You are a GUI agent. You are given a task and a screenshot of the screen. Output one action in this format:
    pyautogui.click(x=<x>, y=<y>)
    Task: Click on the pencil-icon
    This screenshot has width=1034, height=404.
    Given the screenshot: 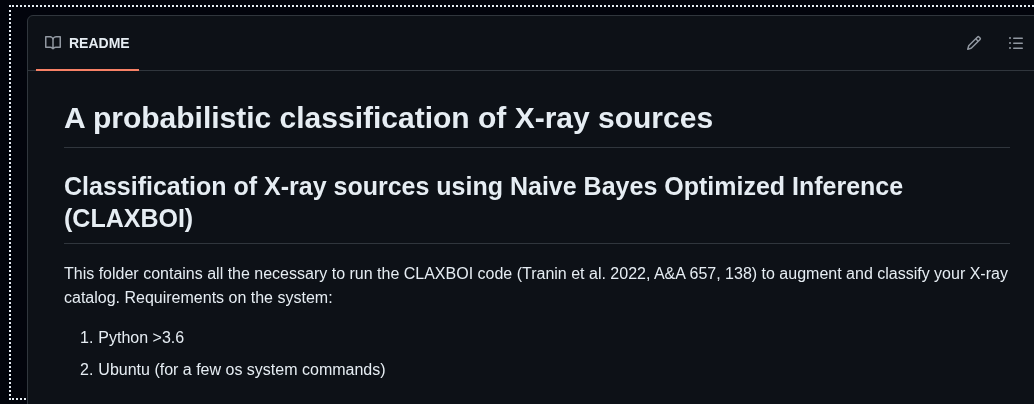 What is the action you would take?
    pyautogui.click(x=974, y=43)
    